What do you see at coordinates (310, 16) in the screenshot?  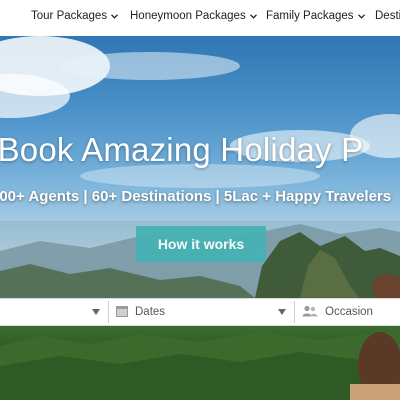 I see `nav-family-packages-label: Family Packages` at bounding box center [310, 16].